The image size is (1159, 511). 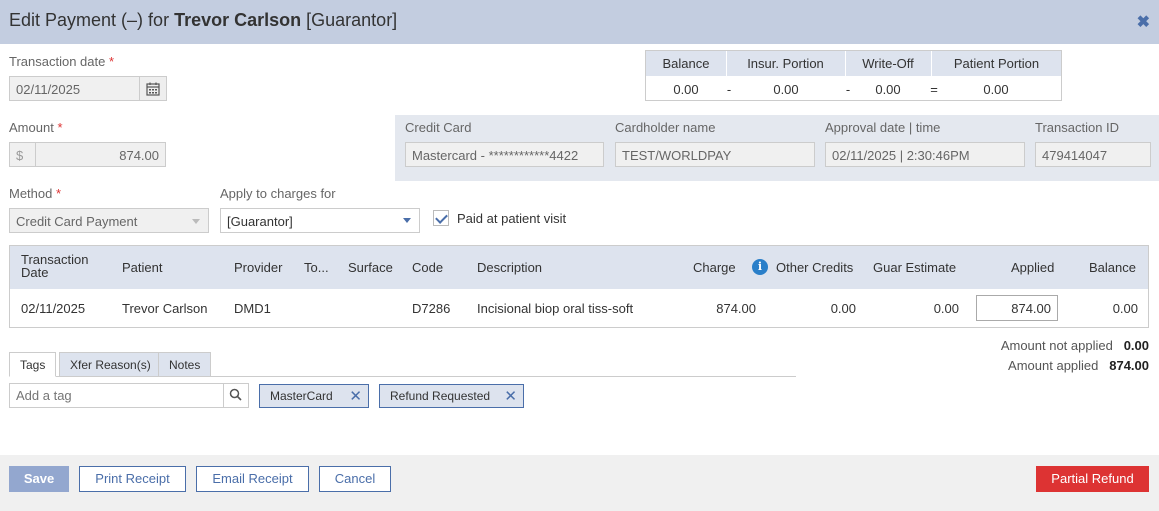 I want to click on cell-guar-estimate: 0.00, so click(x=946, y=308).